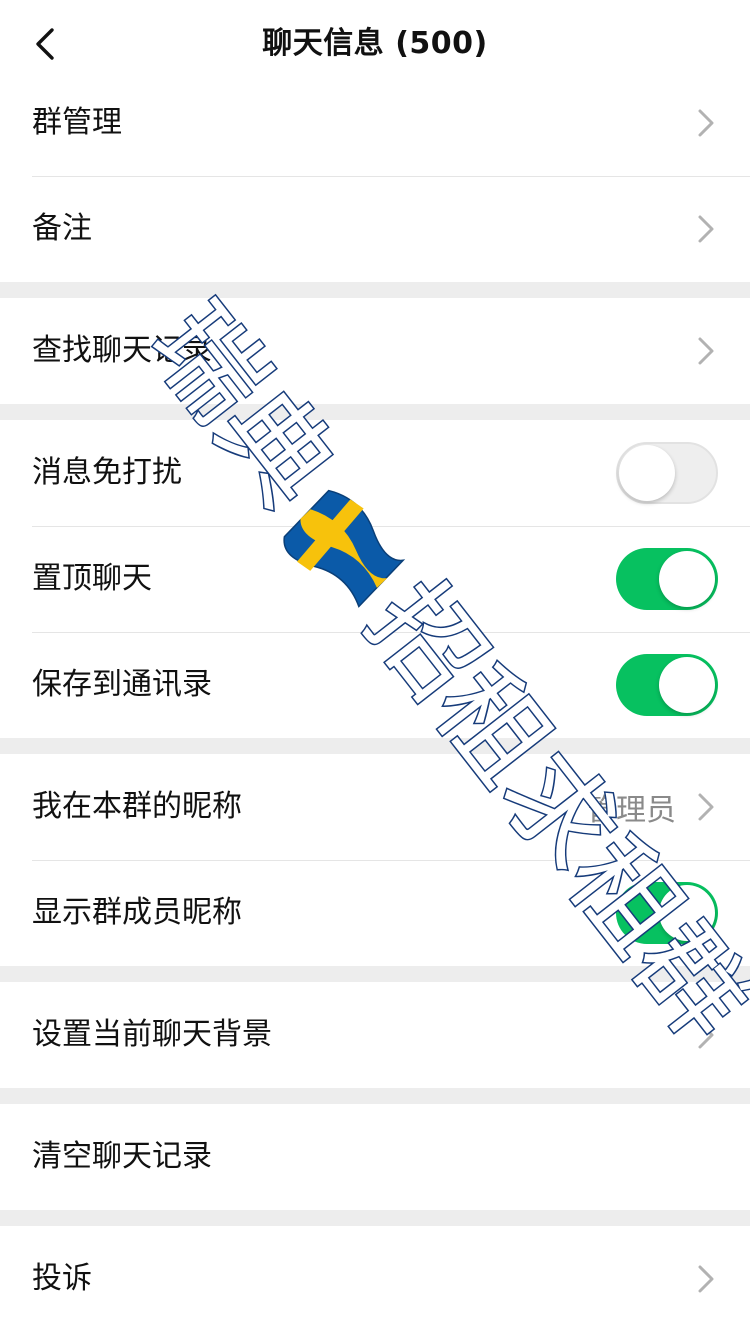 The height and width of the screenshot is (1332, 750). I want to click on row-remark: 备注, so click(375, 229).